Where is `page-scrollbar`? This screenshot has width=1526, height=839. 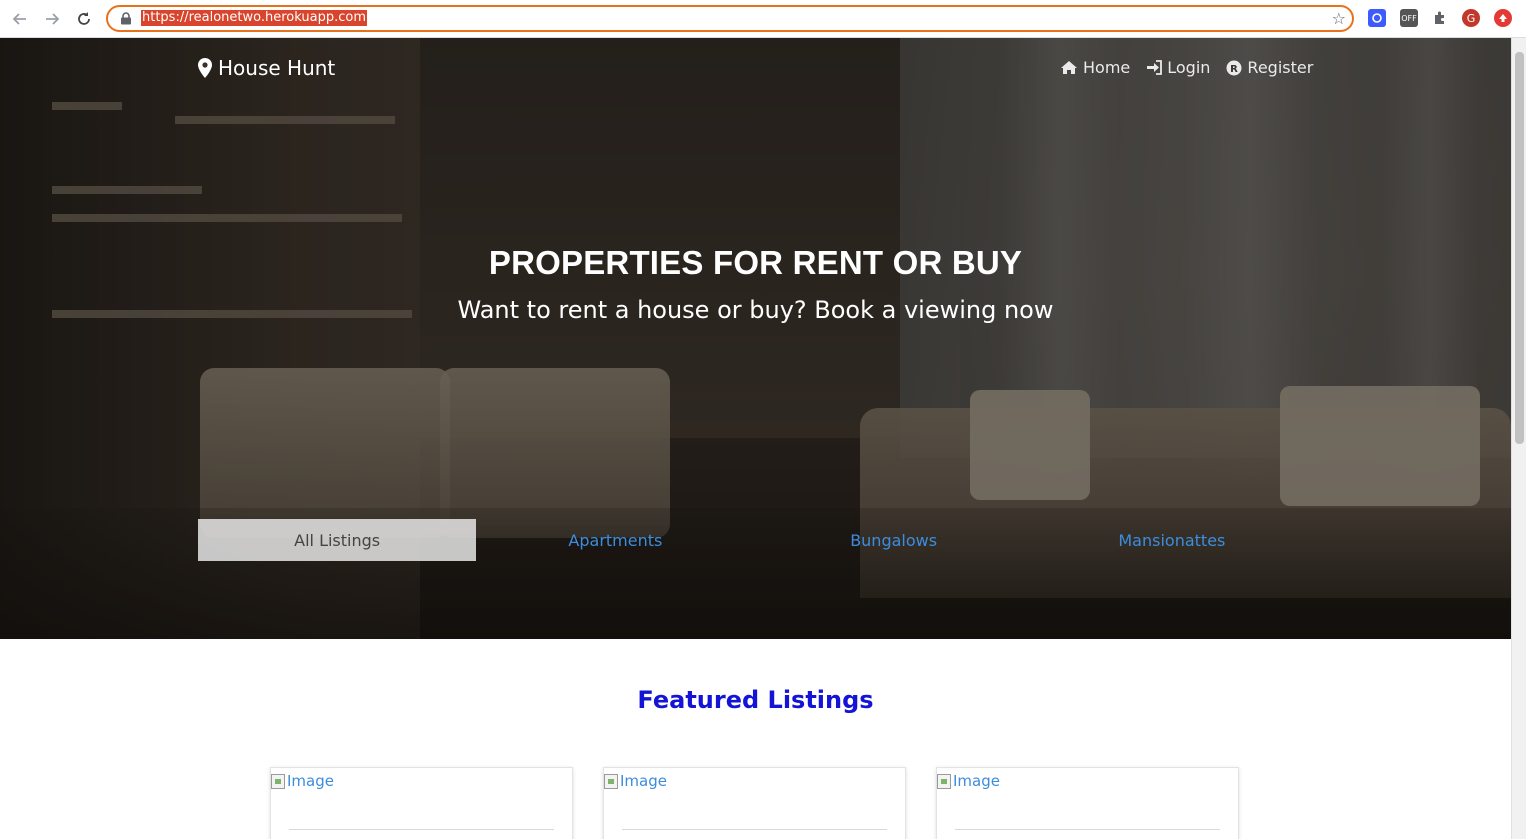 page-scrollbar is located at coordinates (1518, 438).